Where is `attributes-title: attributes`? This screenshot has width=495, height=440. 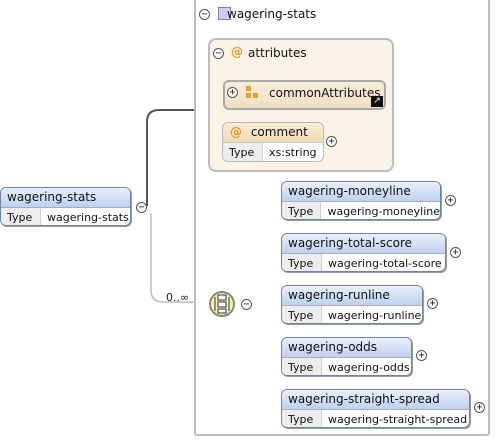 attributes-title: attributes is located at coordinates (277, 53).